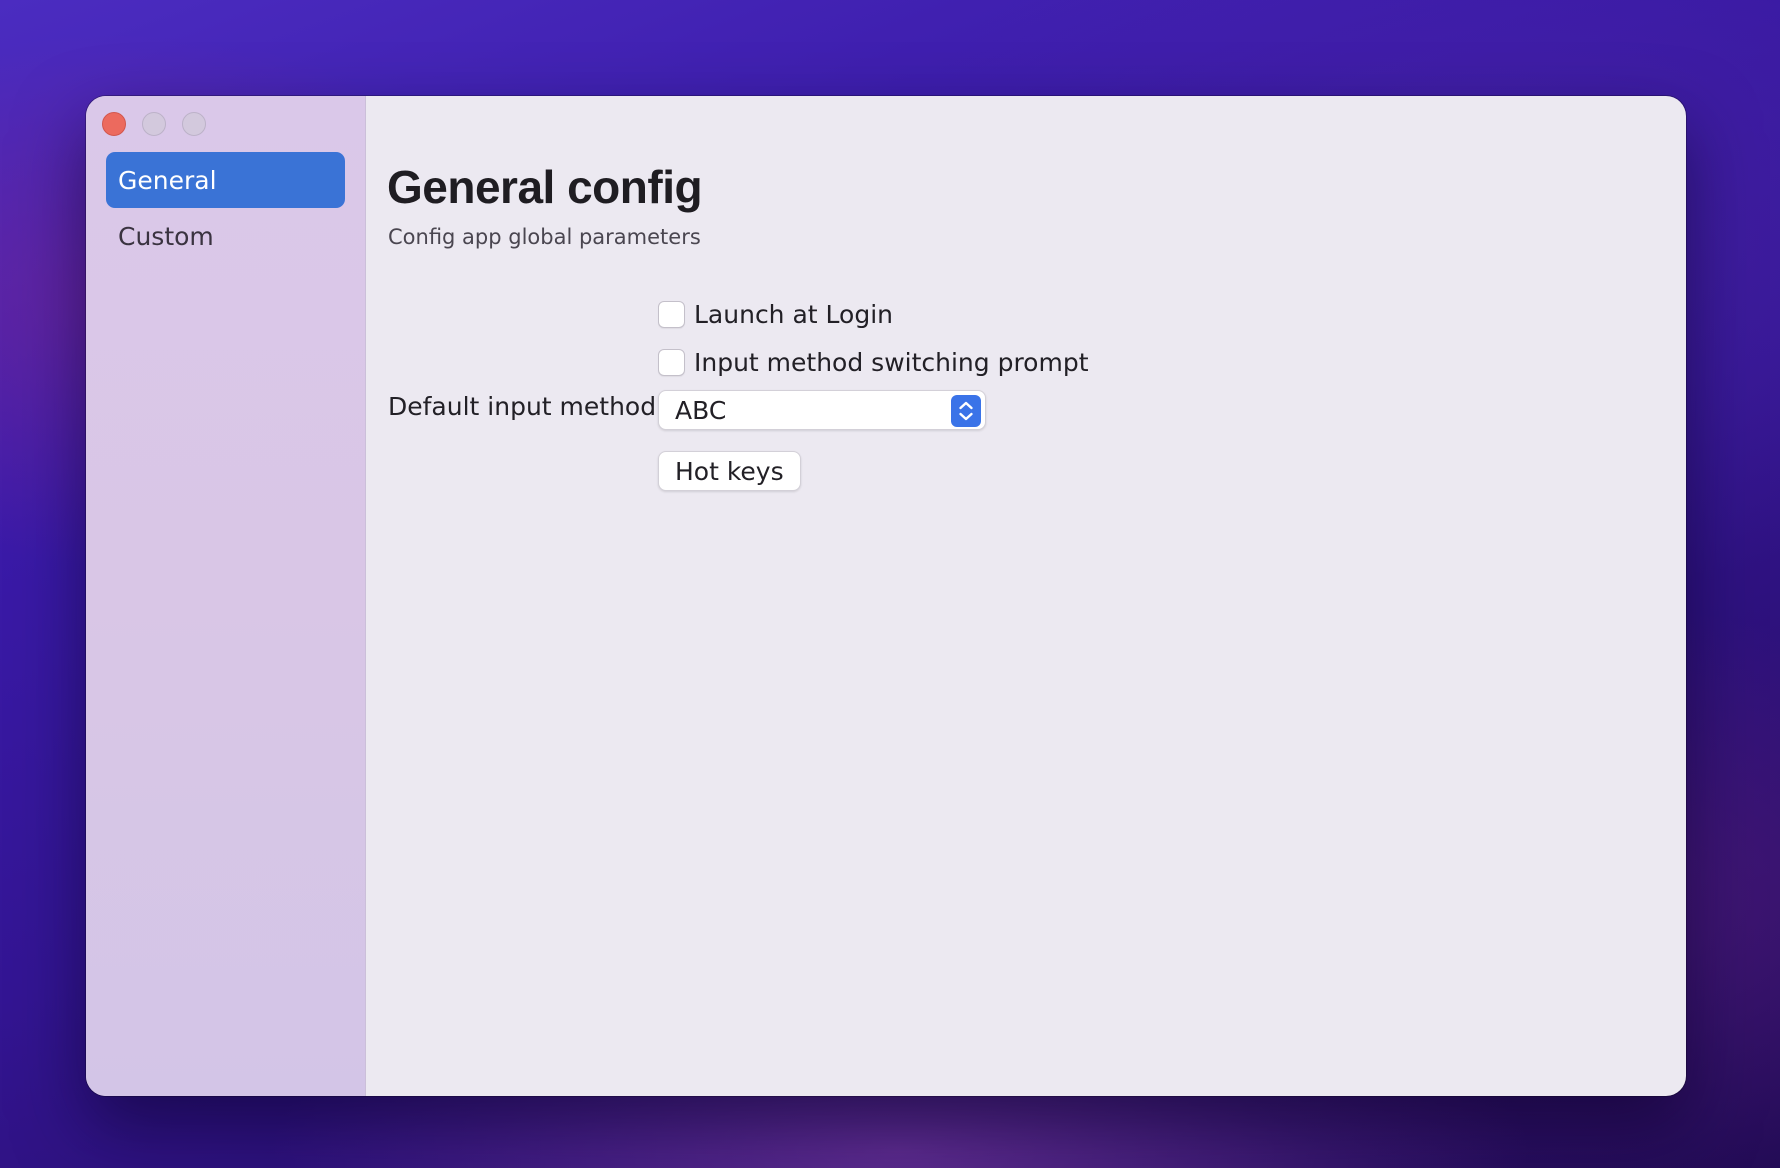 The height and width of the screenshot is (1168, 1780). Describe the element at coordinates (891, 362) in the screenshot. I see `switching-prompt-label: Input method switching prompt` at that location.